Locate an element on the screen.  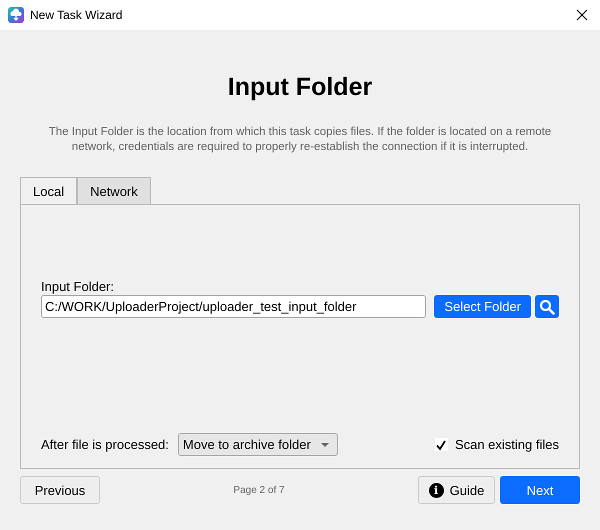
previous-button: Previous is located at coordinates (60, 490).